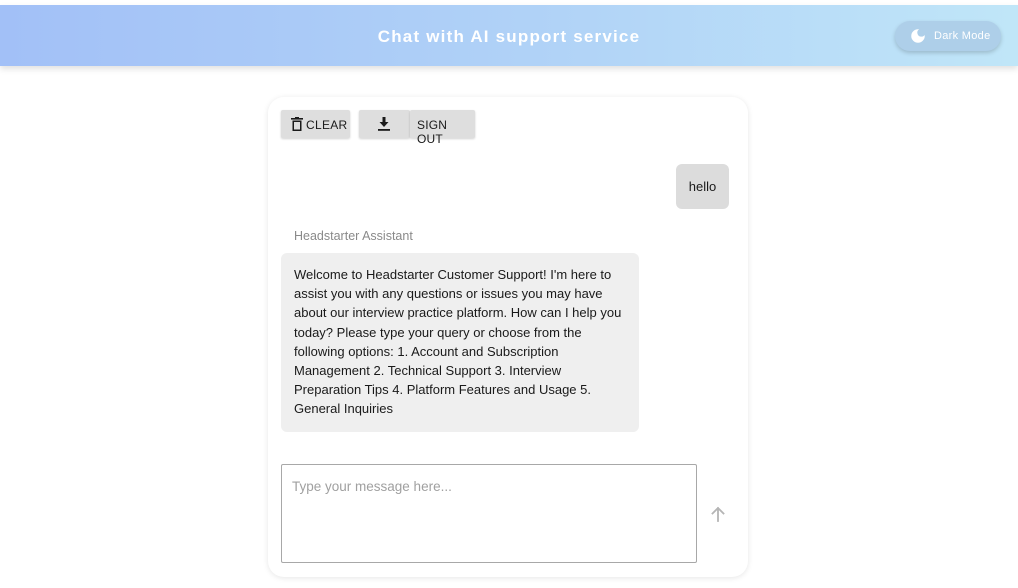 This screenshot has height=588, width=1018. I want to click on clear-button: CLEAR, so click(315, 124).